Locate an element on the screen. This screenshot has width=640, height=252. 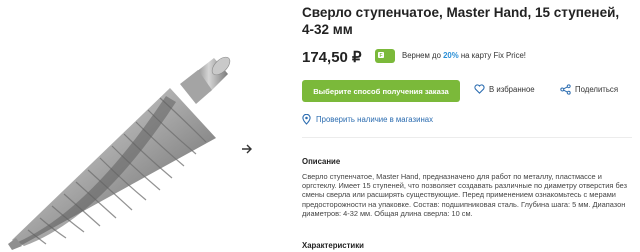
check-availability-label: Проверить наличие в магазинах is located at coordinates (375, 119).